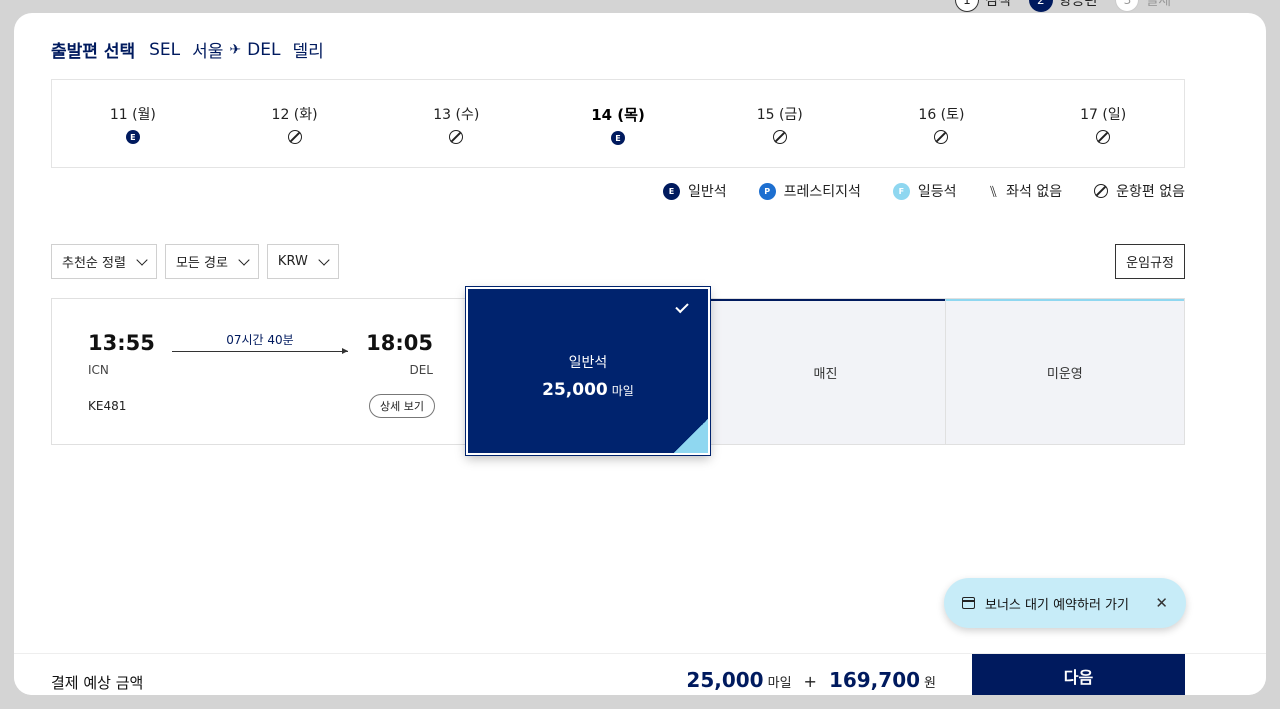 This screenshot has width=1280, height=709. Describe the element at coordinates (1158, 4) in the screenshot. I see `step-label: 결제` at that location.